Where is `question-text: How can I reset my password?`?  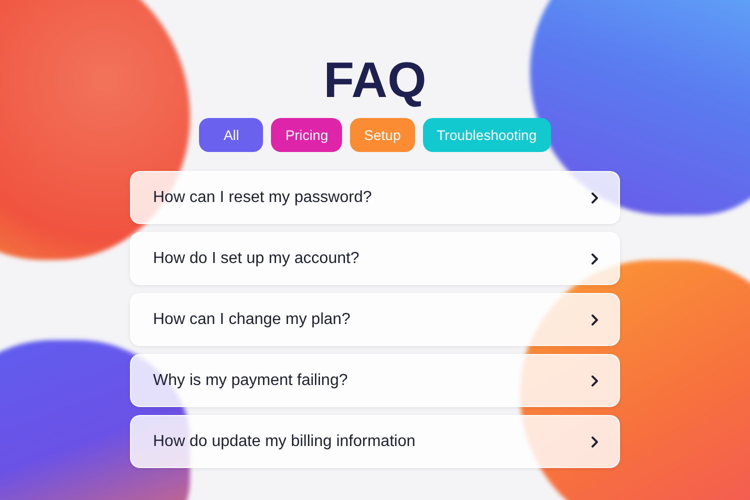
question-text: How can I reset my password? is located at coordinates (262, 197).